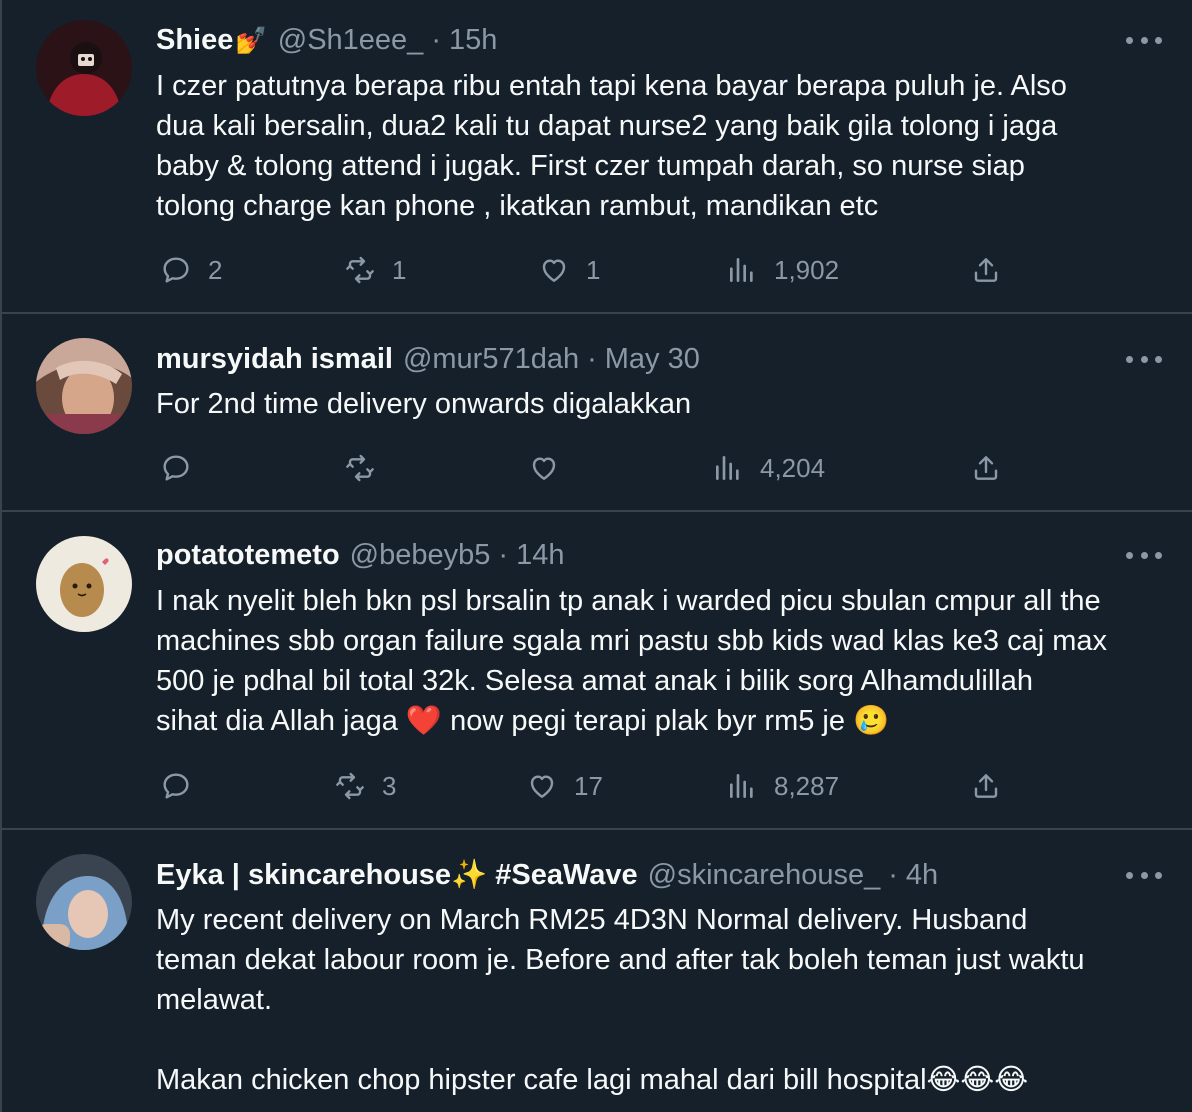 This screenshot has height=1112, width=1192. I want to click on reply-count: 2, so click(215, 269).